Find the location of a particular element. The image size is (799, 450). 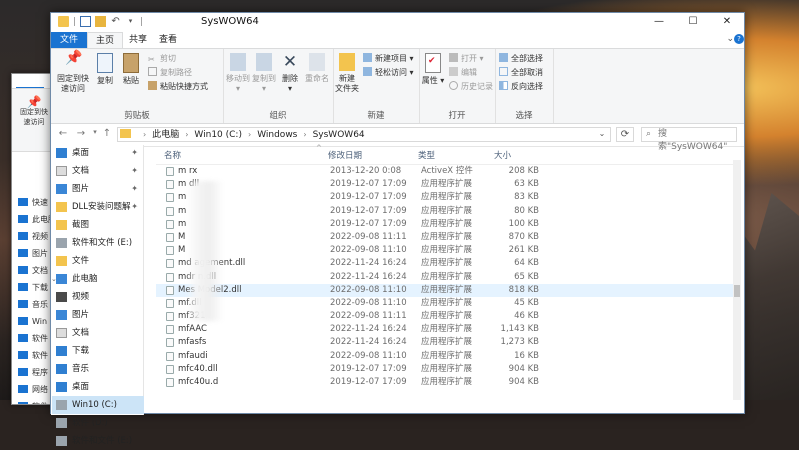

column-type: 类型 is located at coordinates (426, 155).